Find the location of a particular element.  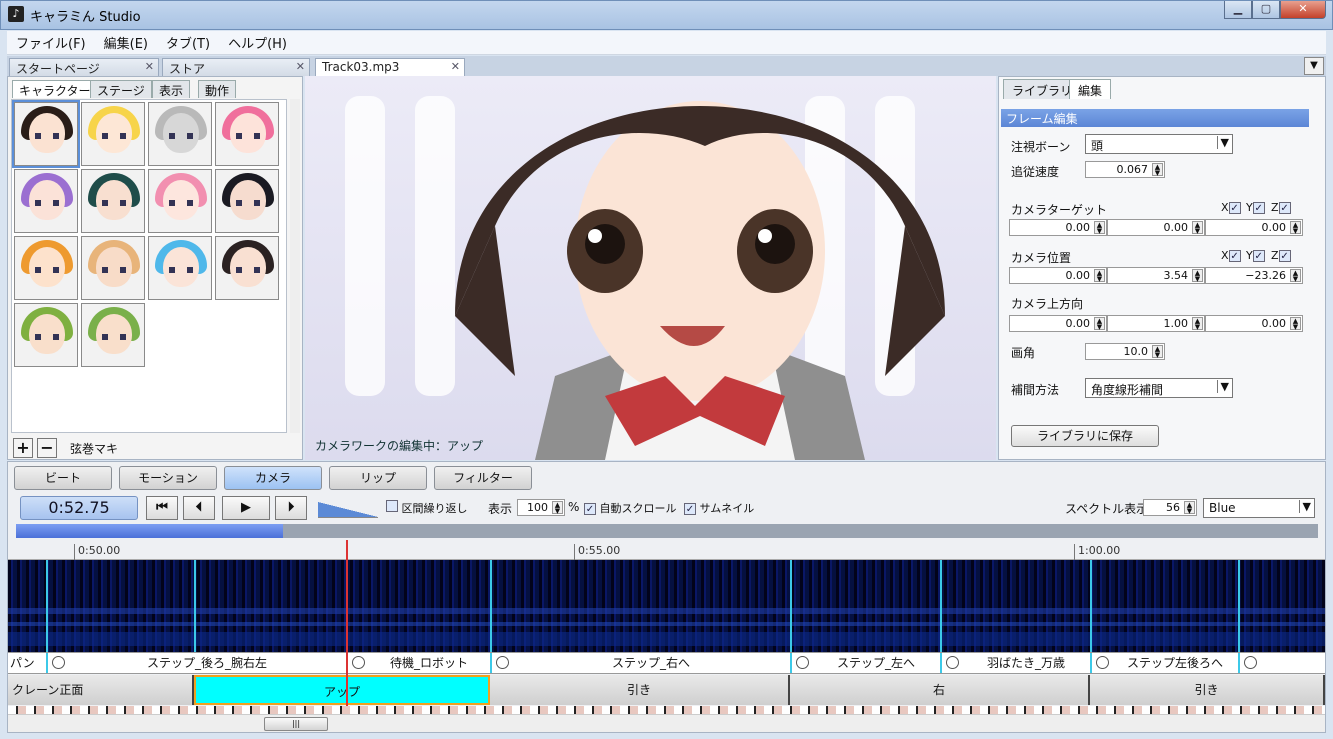

tab-stage: ステージ is located at coordinates (121, 89).